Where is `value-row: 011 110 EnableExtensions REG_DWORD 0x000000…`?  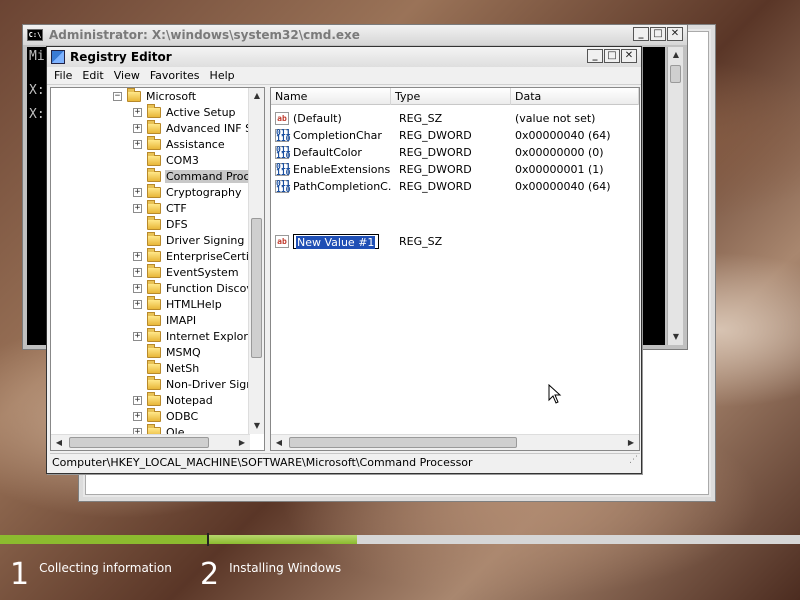
value-row: 011 110 EnableExtensions REG_DWORD 0x000000… is located at coordinates (455, 169).